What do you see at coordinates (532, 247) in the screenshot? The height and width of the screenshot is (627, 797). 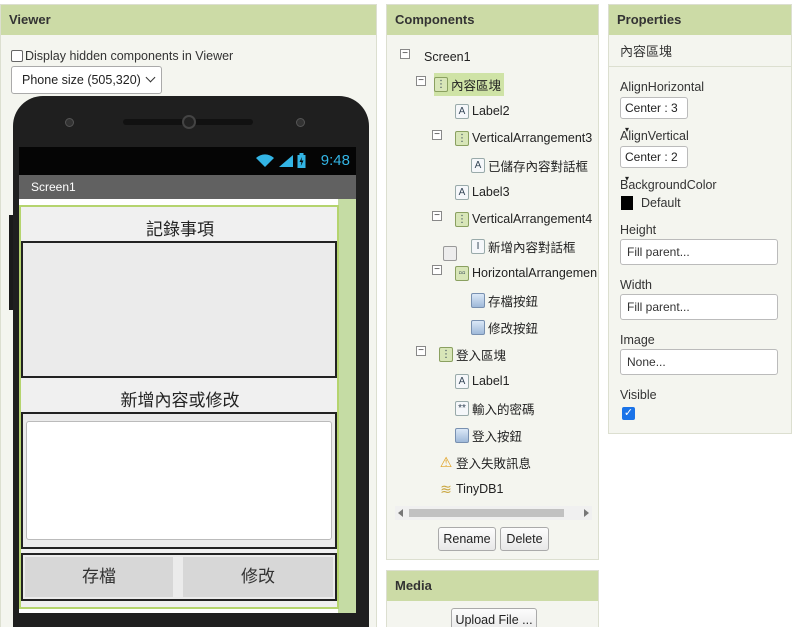 I see `tree-item-label: 新增內容對話框` at bounding box center [532, 247].